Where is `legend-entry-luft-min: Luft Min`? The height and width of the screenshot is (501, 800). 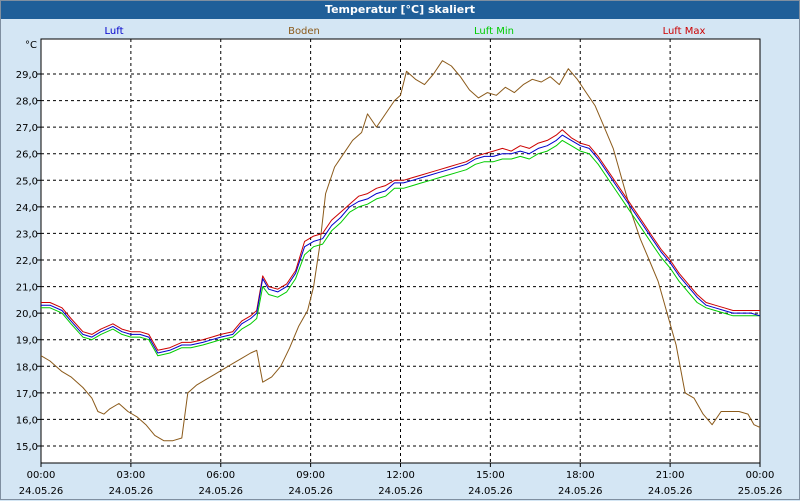 legend-entry-luft-min: Luft Min is located at coordinates (494, 31).